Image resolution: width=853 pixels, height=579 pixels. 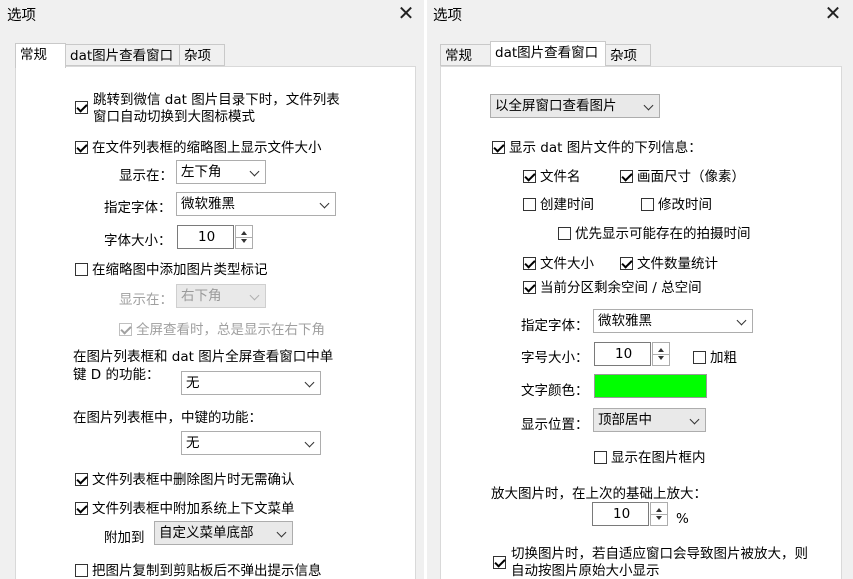 I want to click on file-size-option: 文件大小, so click(x=558, y=262).